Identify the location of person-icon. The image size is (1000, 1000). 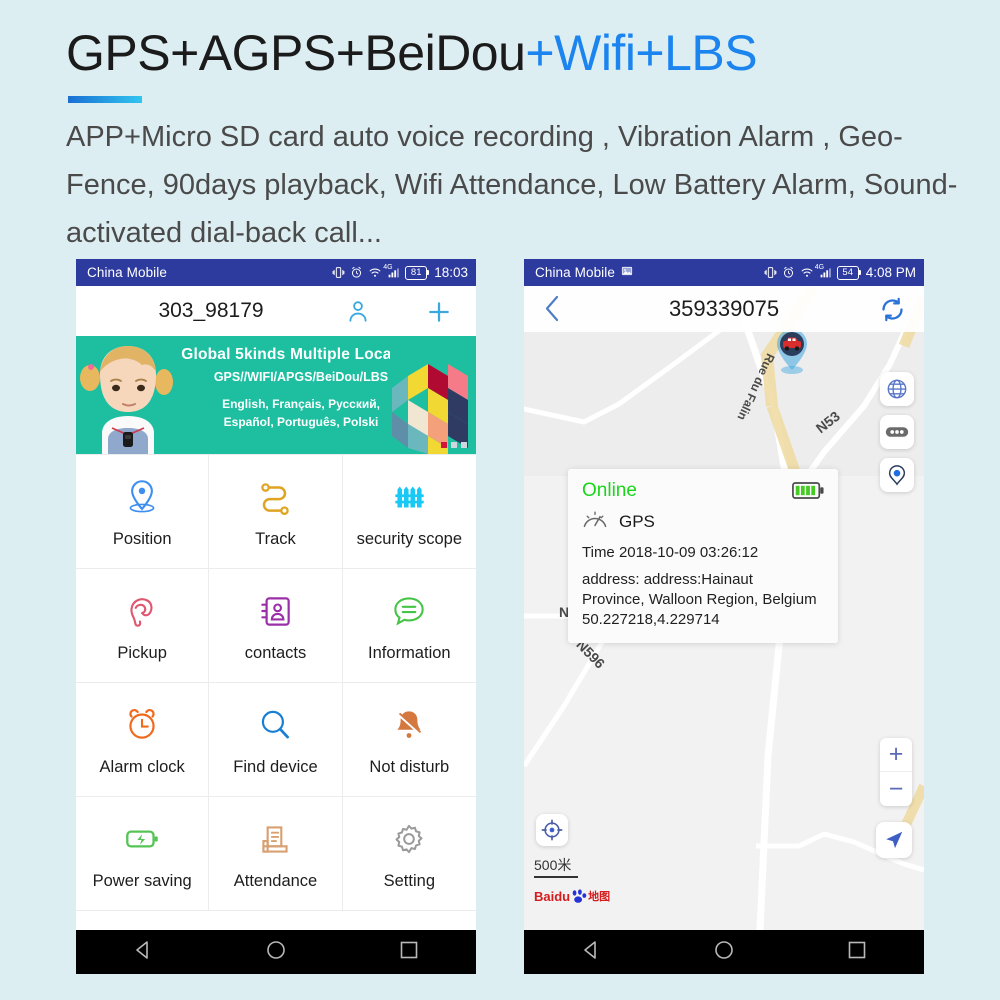
(358, 313).